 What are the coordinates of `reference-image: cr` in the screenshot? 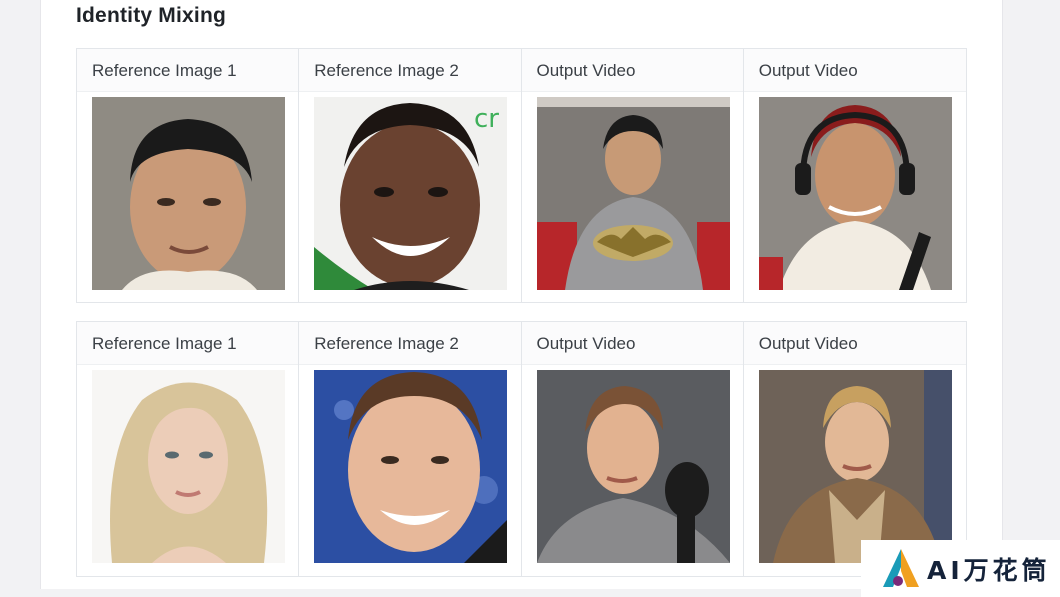 It's located at (411, 193).